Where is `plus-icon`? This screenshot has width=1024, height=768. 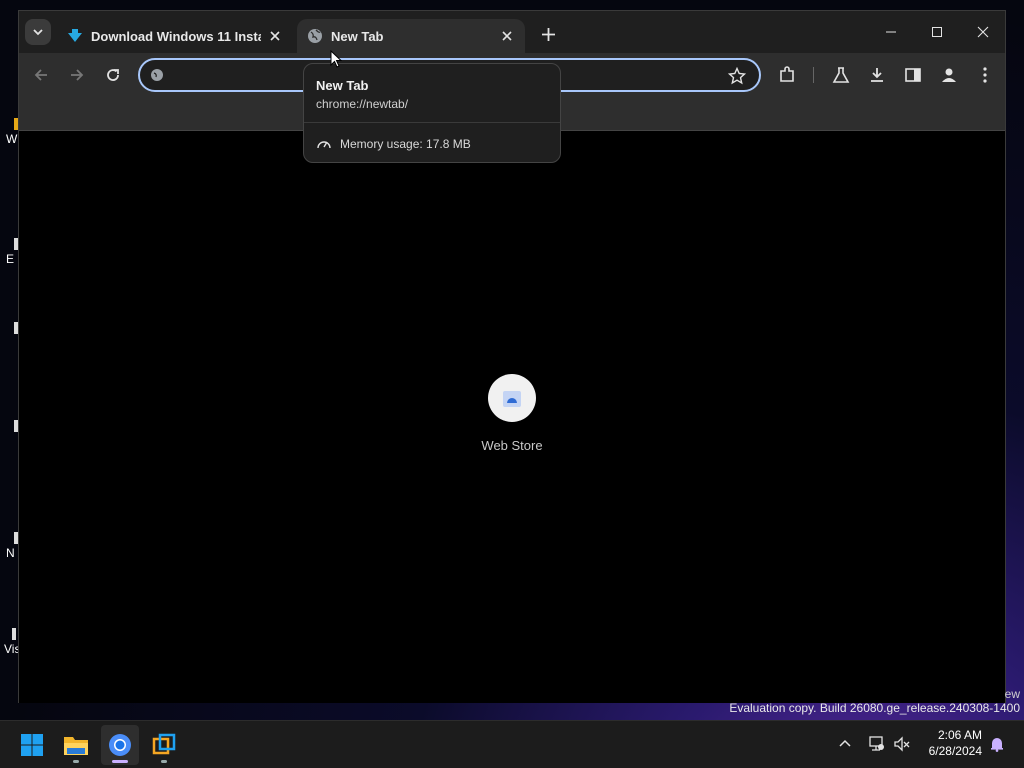
plus-icon is located at coordinates (548, 34).